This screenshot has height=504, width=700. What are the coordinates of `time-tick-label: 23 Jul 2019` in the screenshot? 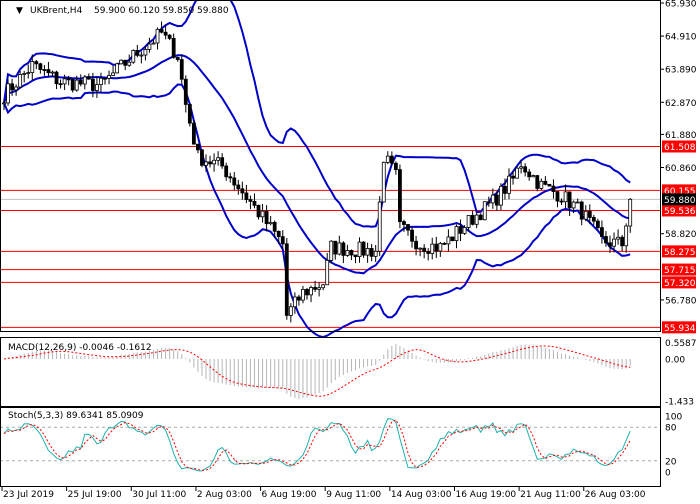 It's located at (28, 495).